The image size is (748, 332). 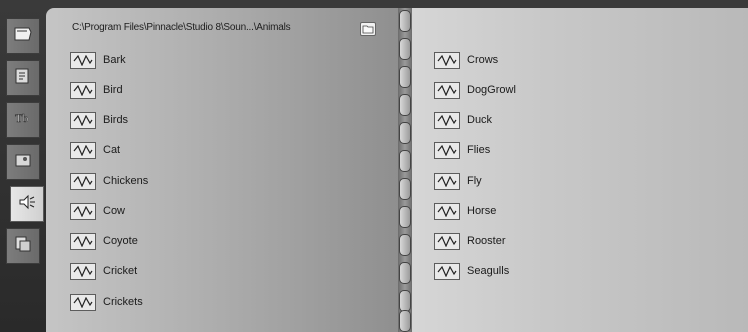 I want to click on svg-text: Tb, so click(x=21, y=118).